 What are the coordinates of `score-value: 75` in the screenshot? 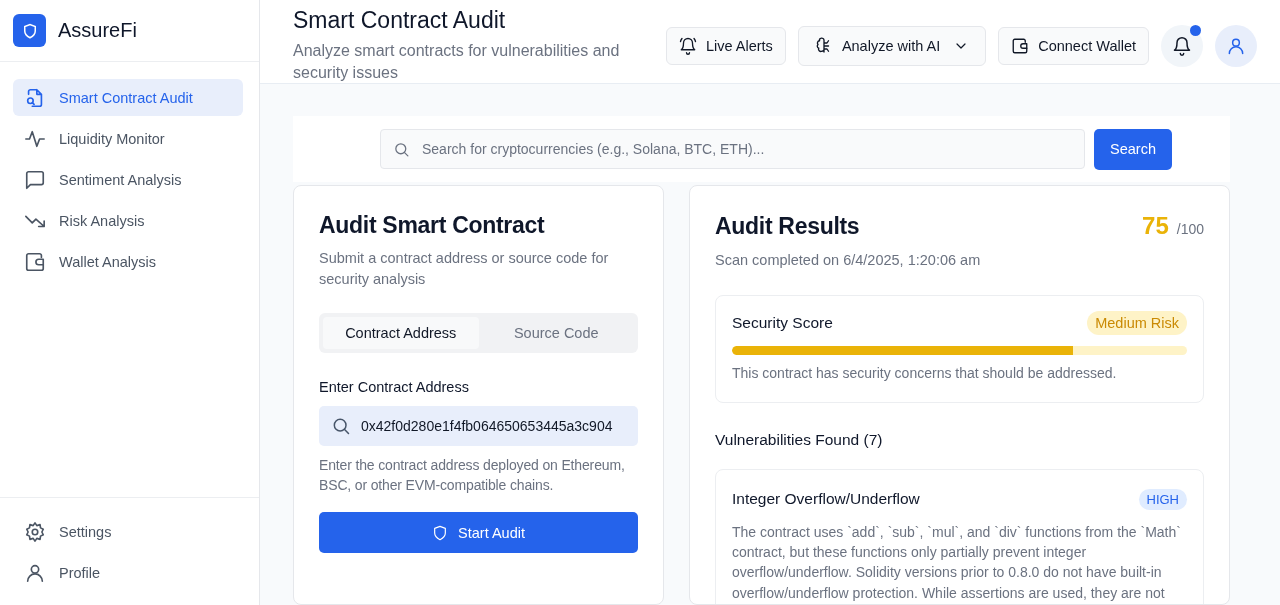 It's located at (1155, 226).